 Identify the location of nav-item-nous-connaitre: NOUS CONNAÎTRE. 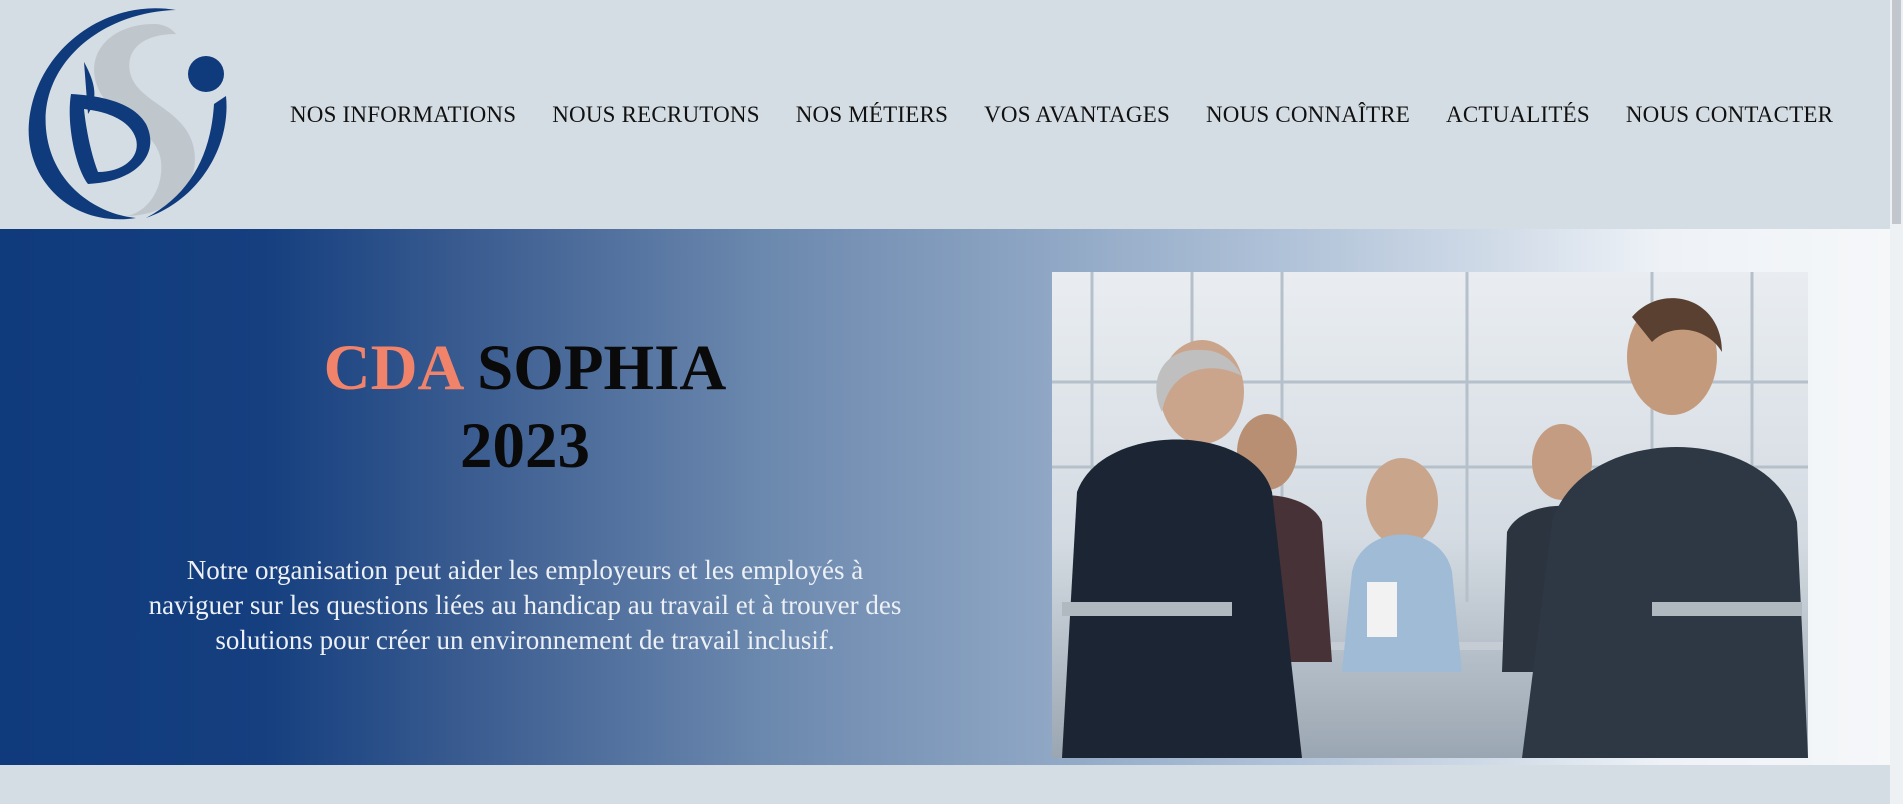
(1308, 115).